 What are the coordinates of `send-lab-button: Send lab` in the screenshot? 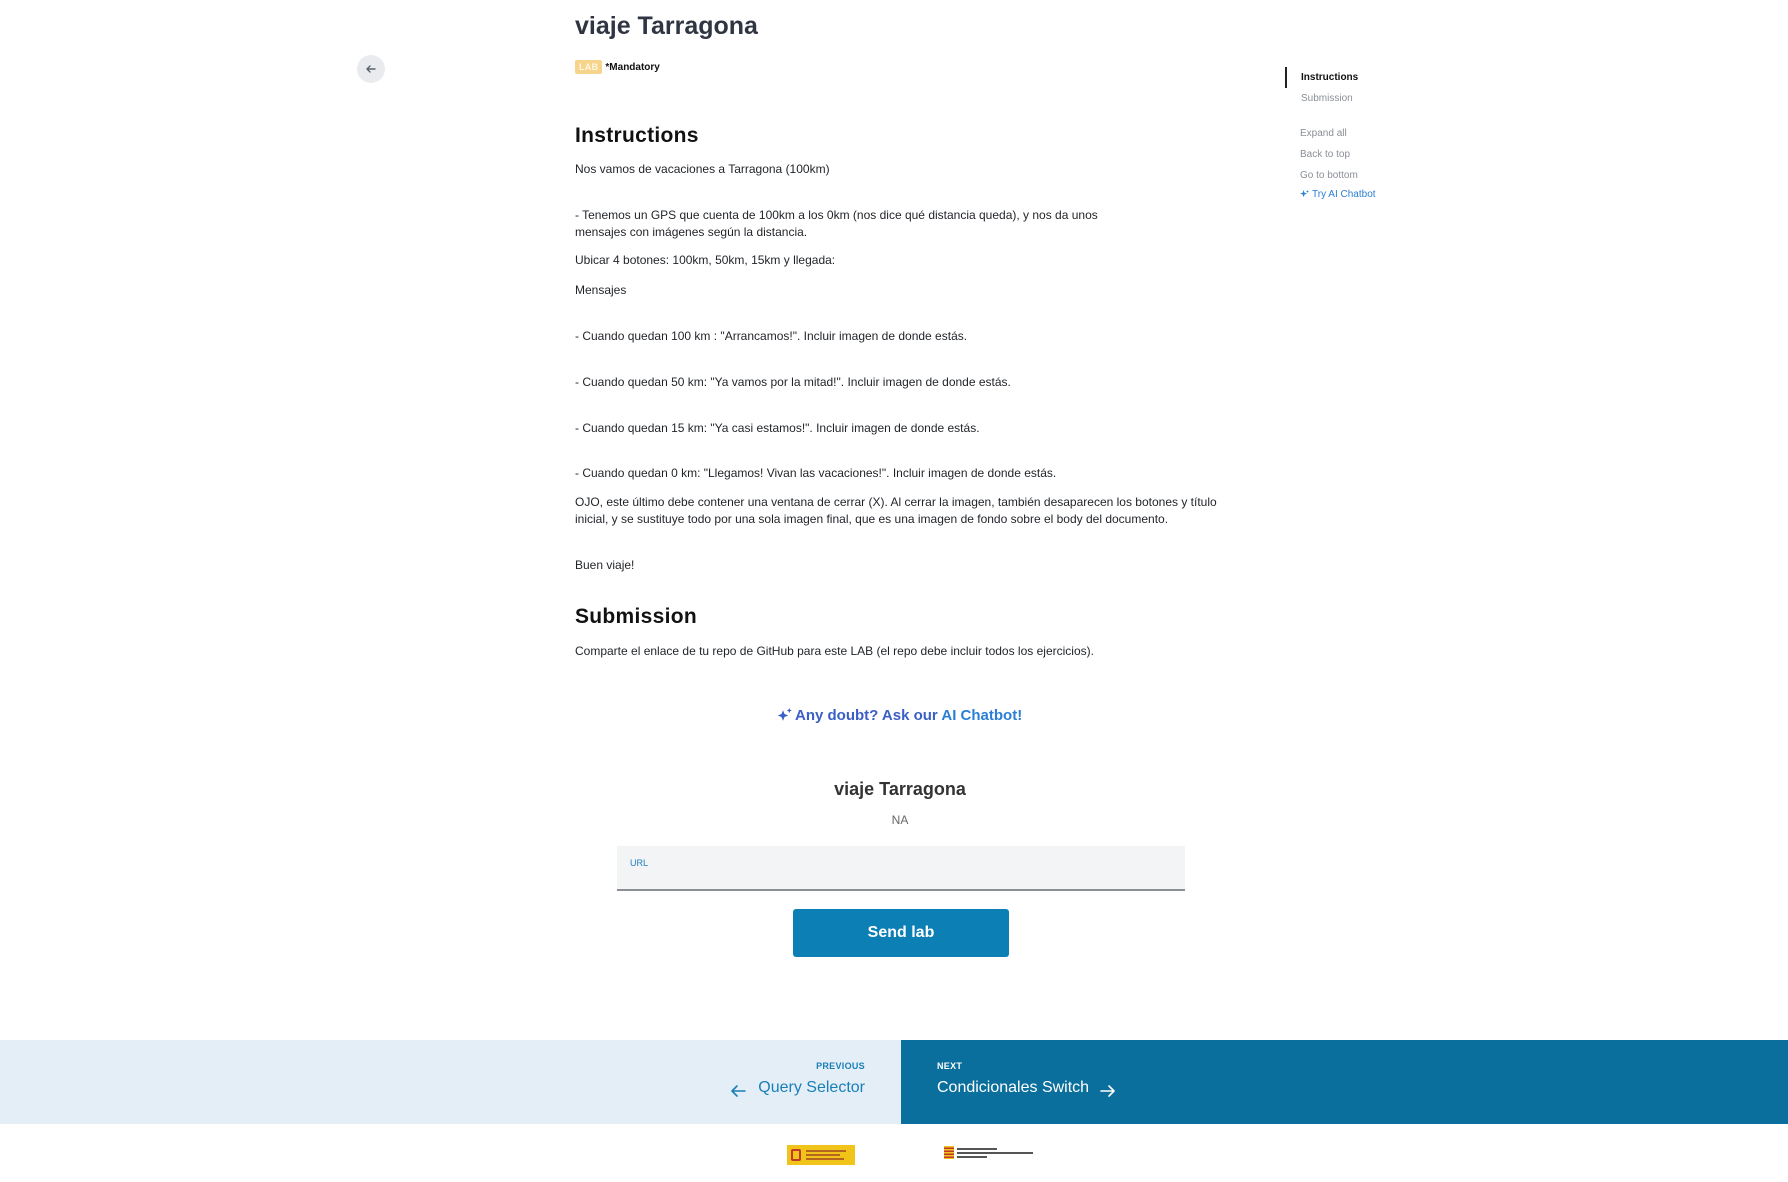 It's located at (901, 933).